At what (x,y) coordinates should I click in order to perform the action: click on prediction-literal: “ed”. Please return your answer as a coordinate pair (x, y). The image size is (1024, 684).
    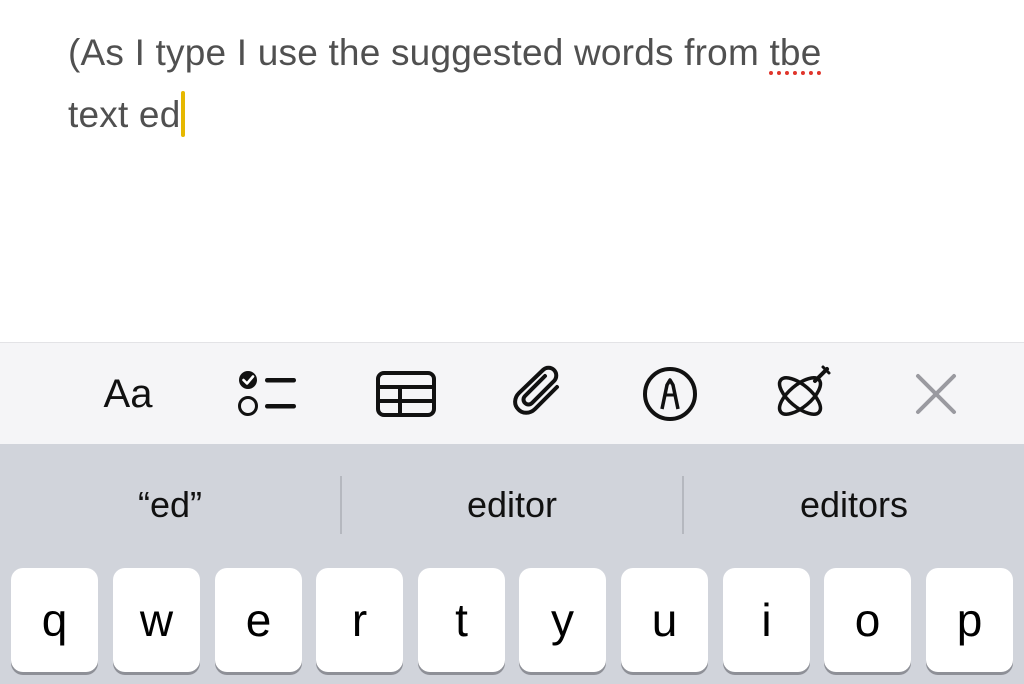
    Looking at the image, I should click on (170, 505).